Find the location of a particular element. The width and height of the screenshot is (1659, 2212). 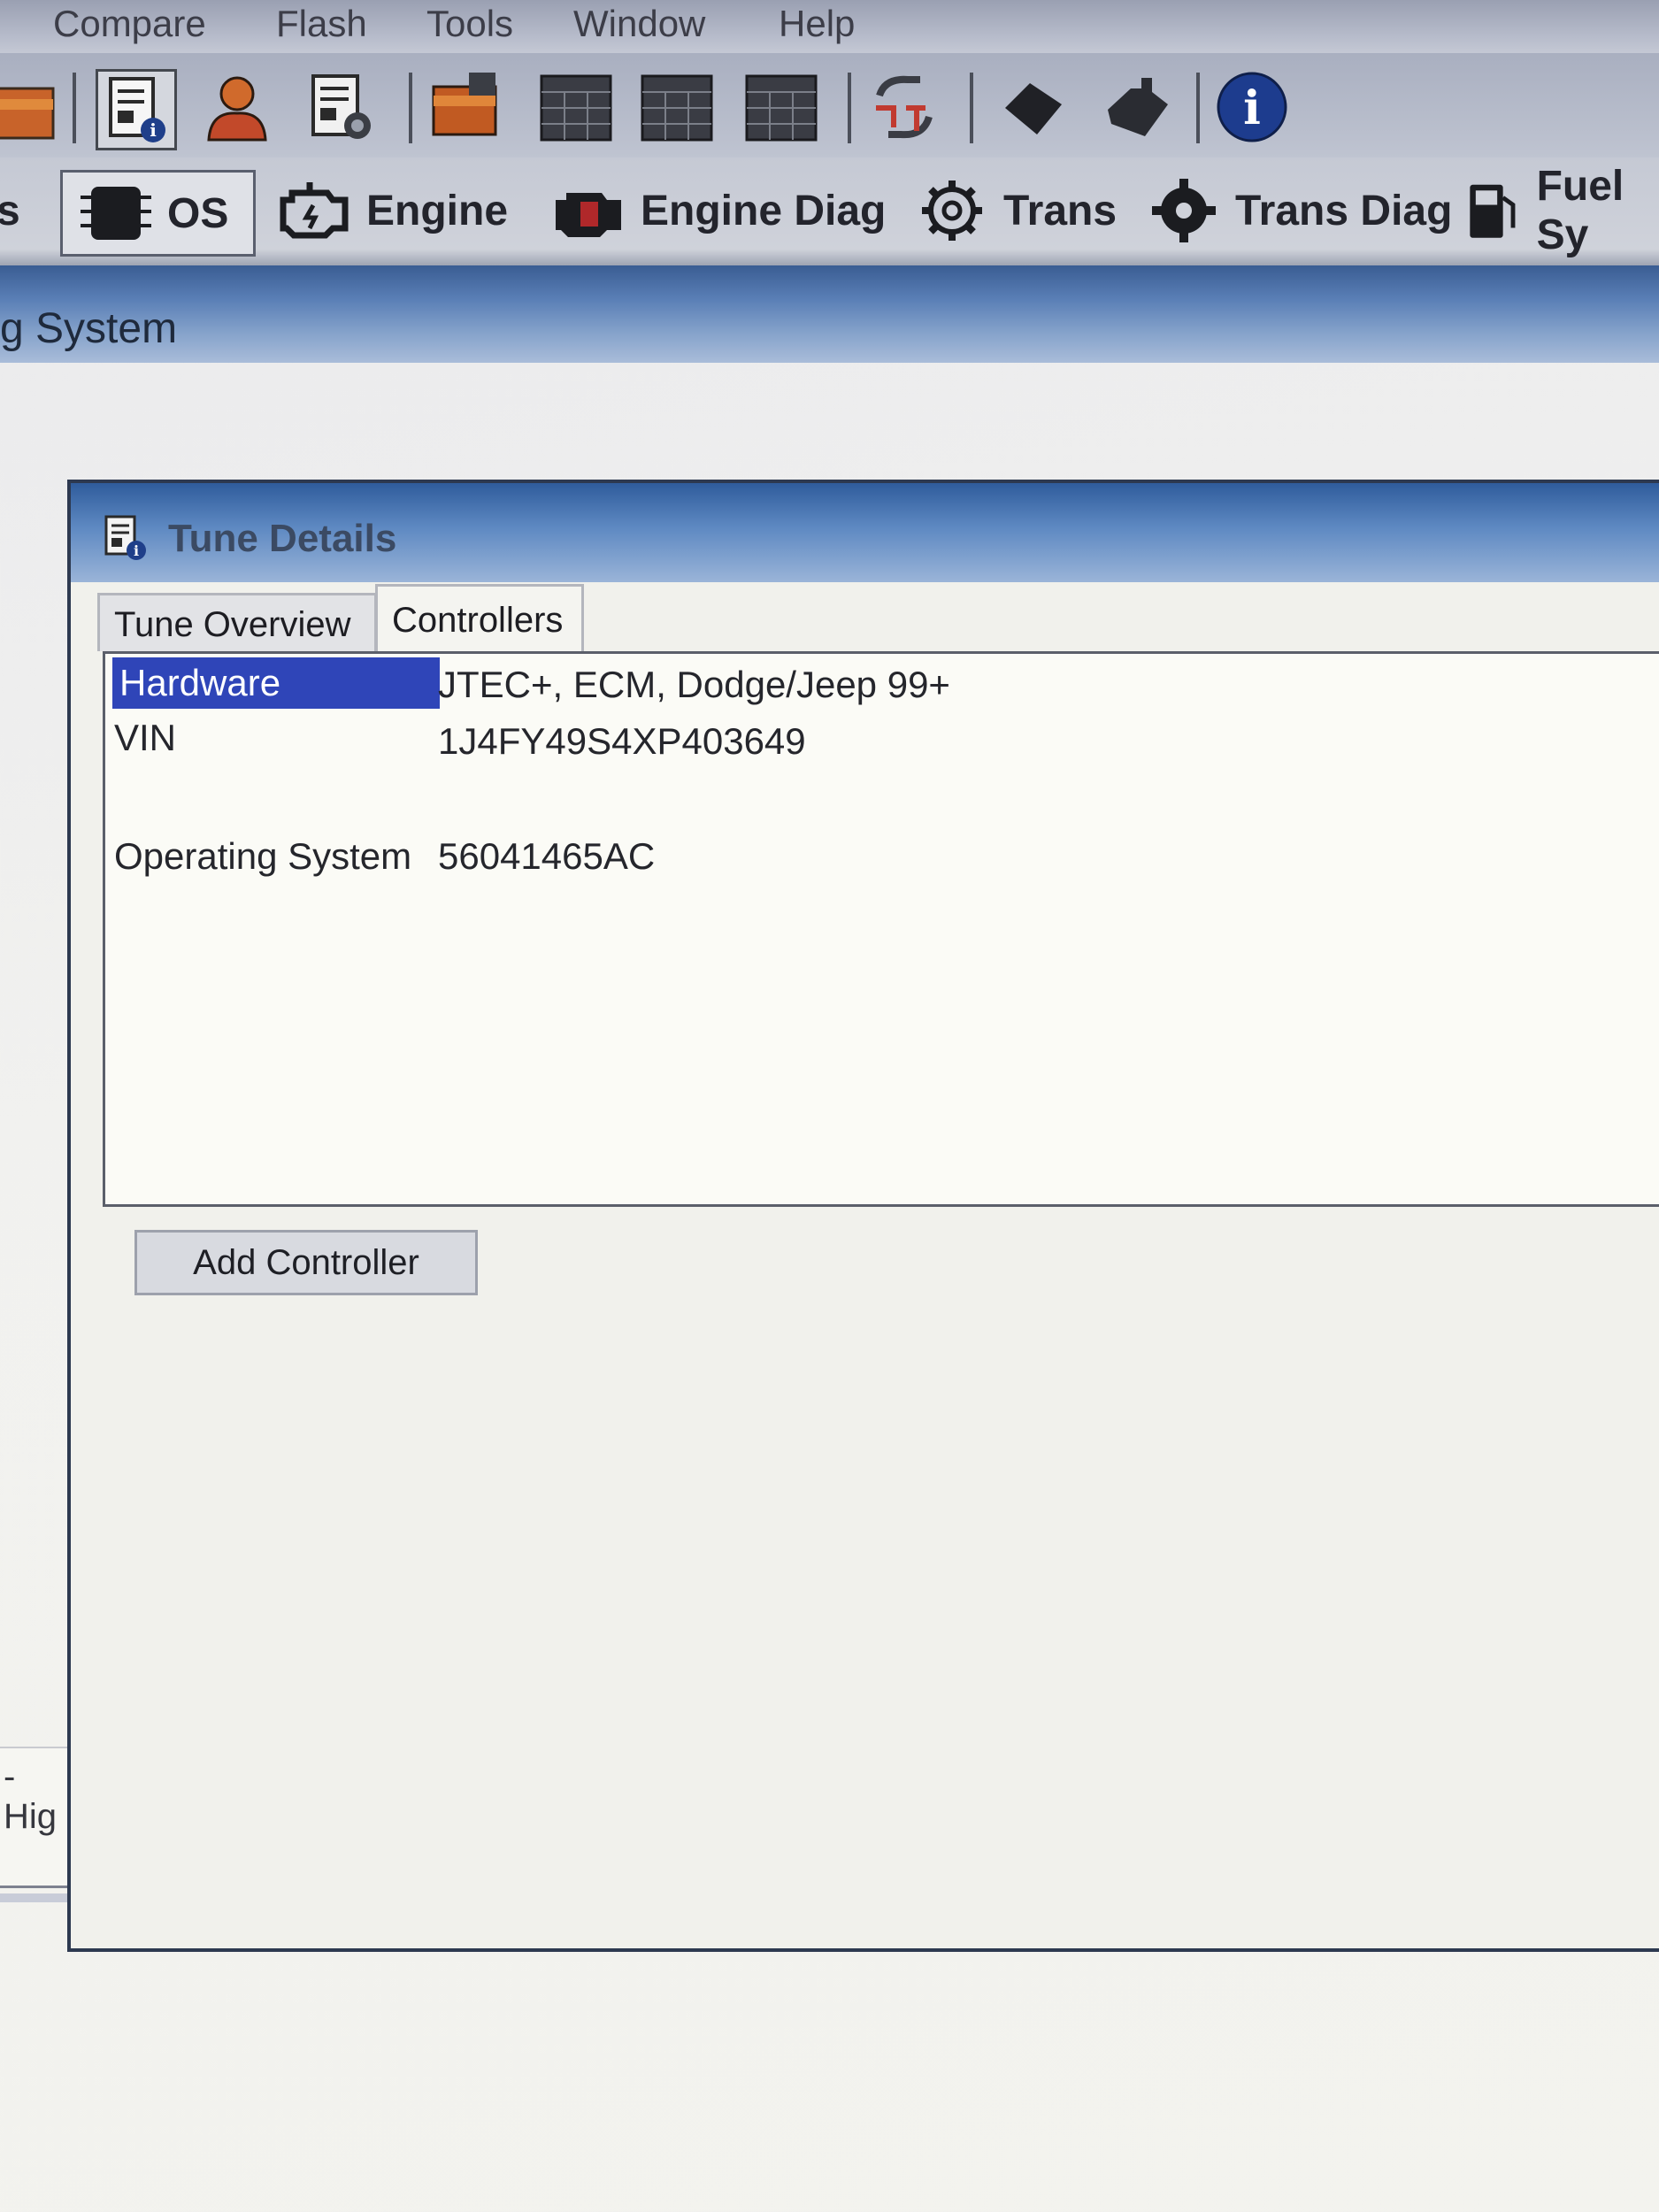

engine-diag-icon is located at coordinates (588, 215).